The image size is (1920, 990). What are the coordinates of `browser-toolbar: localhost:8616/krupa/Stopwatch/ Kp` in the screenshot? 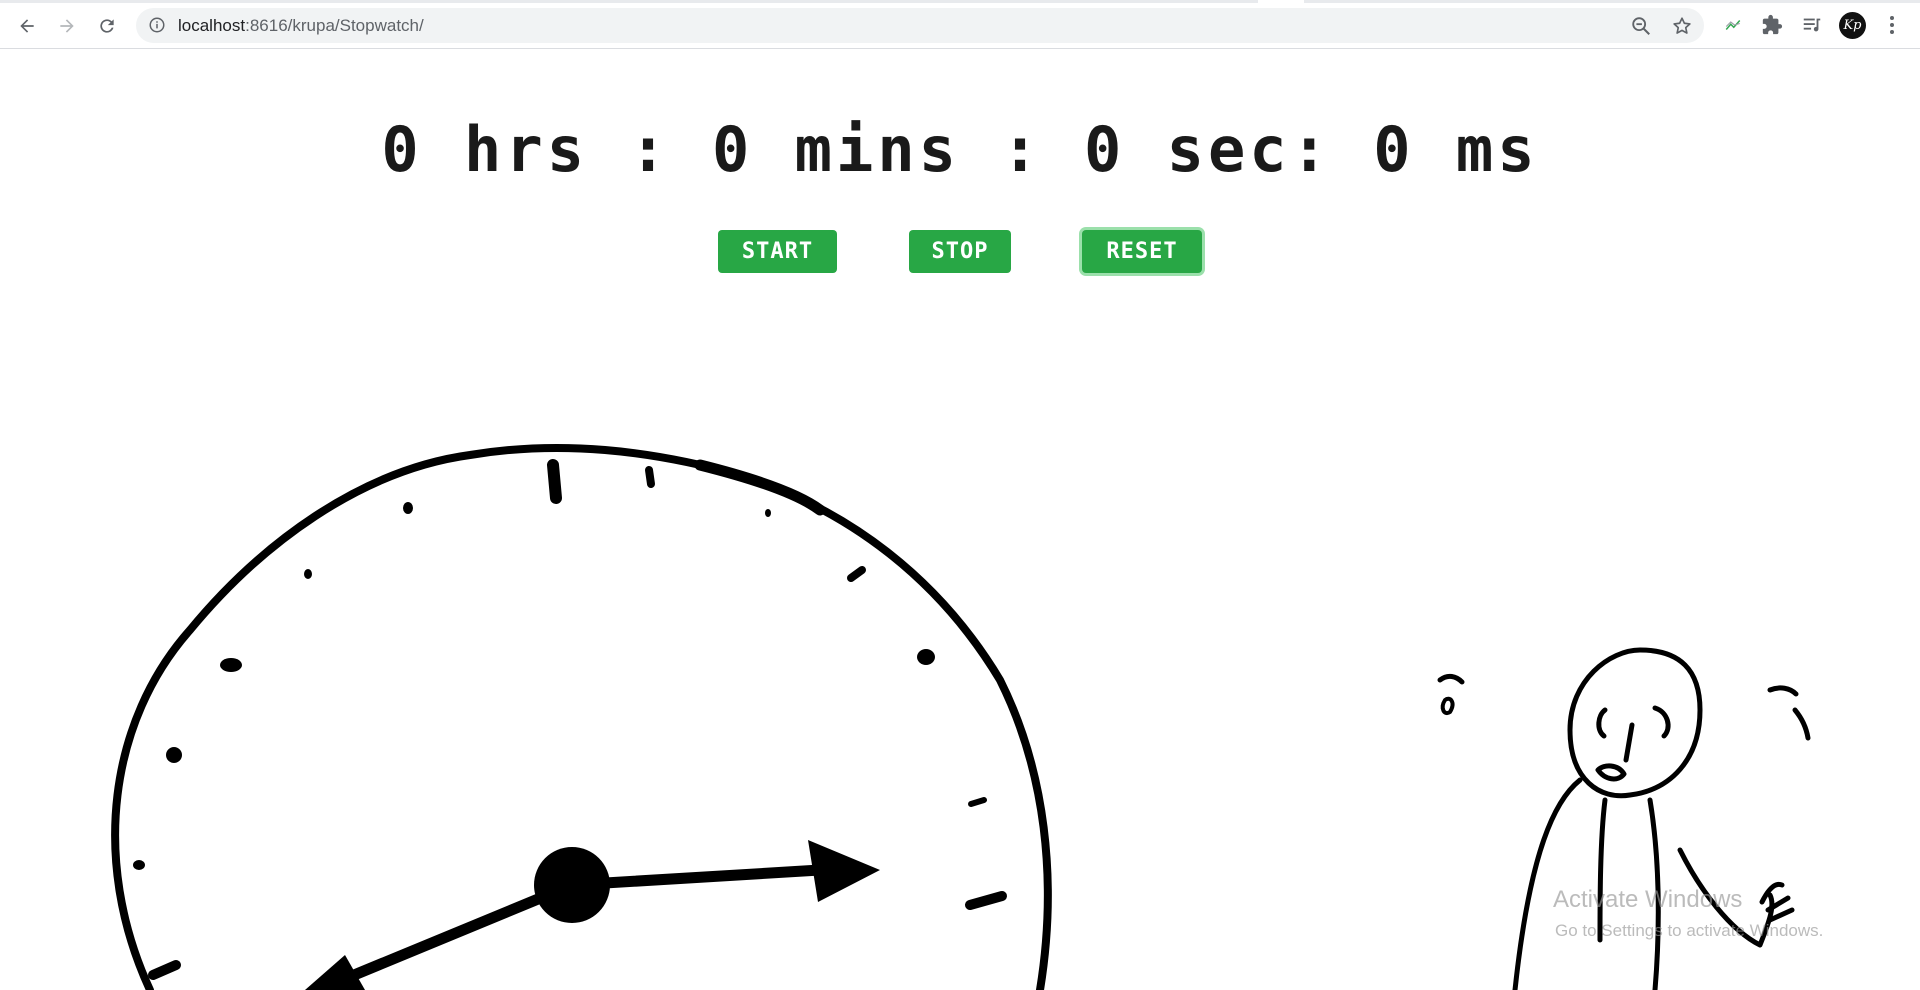 It's located at (960, 24).